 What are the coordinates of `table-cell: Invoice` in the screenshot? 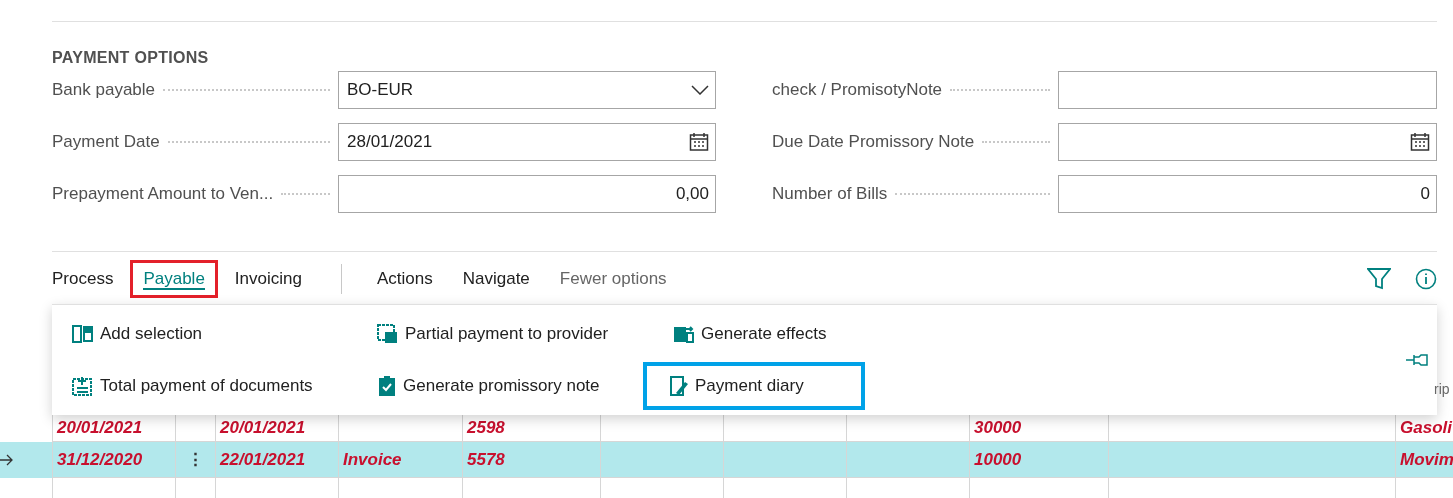 It's located at (372, 459).